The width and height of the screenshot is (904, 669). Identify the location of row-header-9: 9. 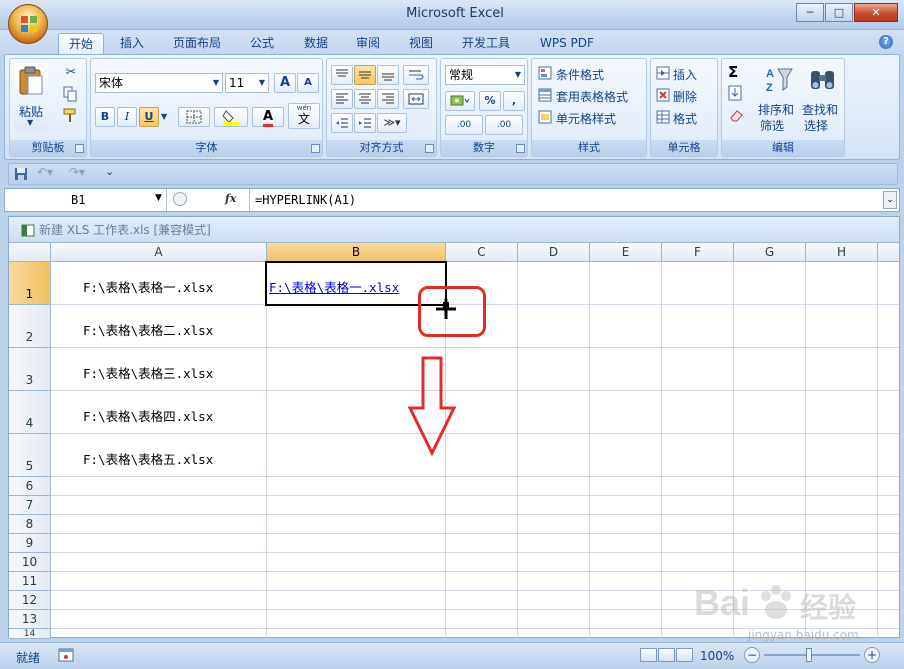
(30, 543).